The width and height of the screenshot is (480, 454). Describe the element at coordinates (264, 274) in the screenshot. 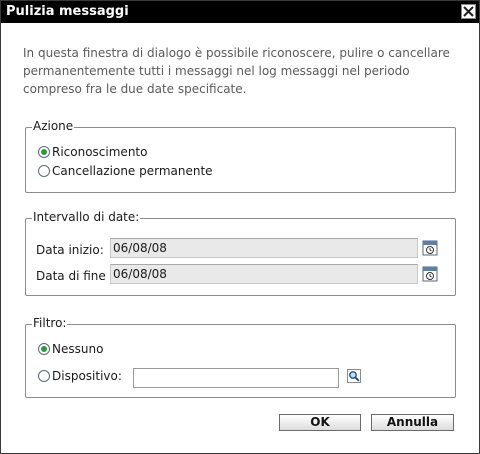

I see `end-date-field: 06/08/08` at that location.